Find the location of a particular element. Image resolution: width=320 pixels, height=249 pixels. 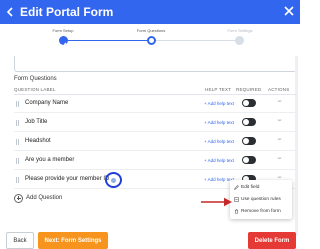

rules-icon is located at coordinates (236, 199).